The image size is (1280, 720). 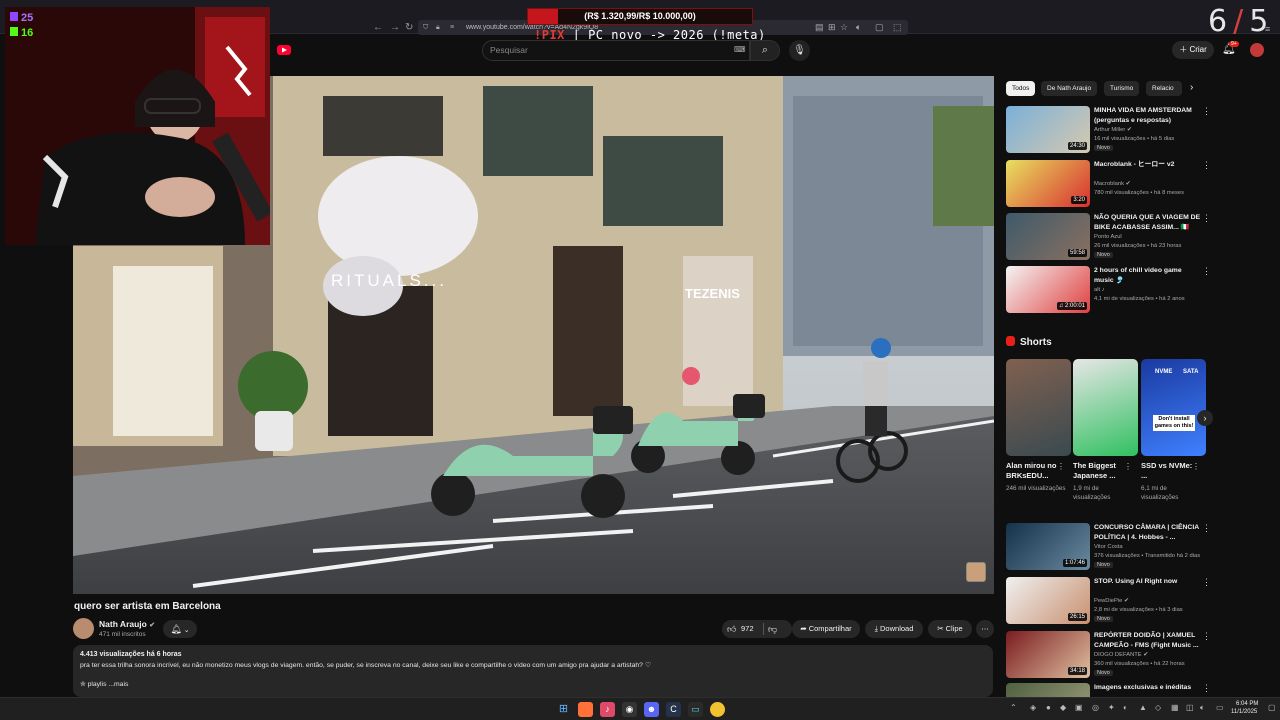 I want to click on video-thumbnail: 26:15, so click(x=1048, y=600).